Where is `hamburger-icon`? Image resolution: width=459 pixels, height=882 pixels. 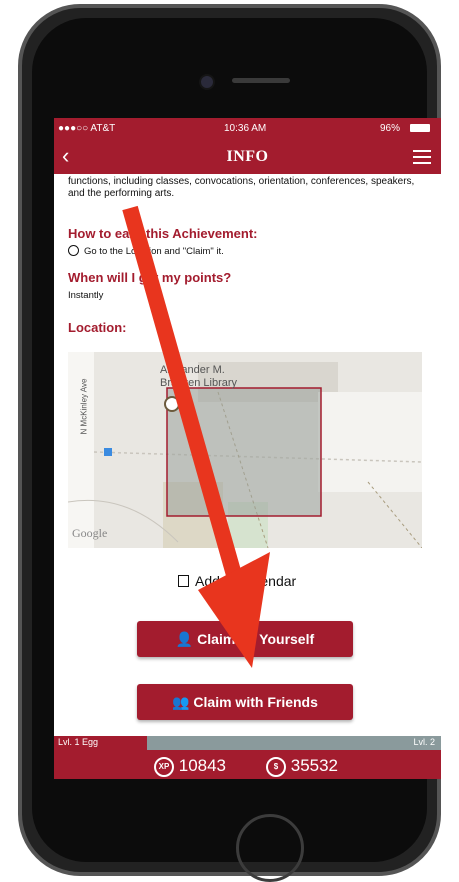 hamburger-icon is located at coordinates (422, 157).